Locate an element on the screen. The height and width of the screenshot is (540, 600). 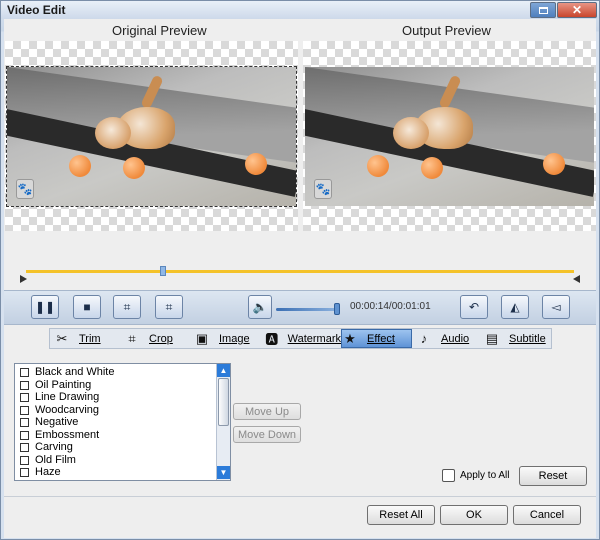
tab-label: Trim is located at coordinates (90, 338).